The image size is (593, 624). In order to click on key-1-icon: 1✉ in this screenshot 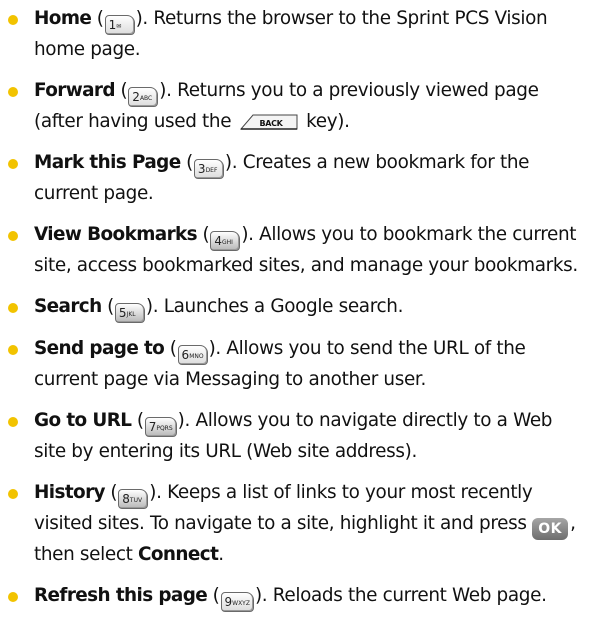, I will do `click(119, 25)`.